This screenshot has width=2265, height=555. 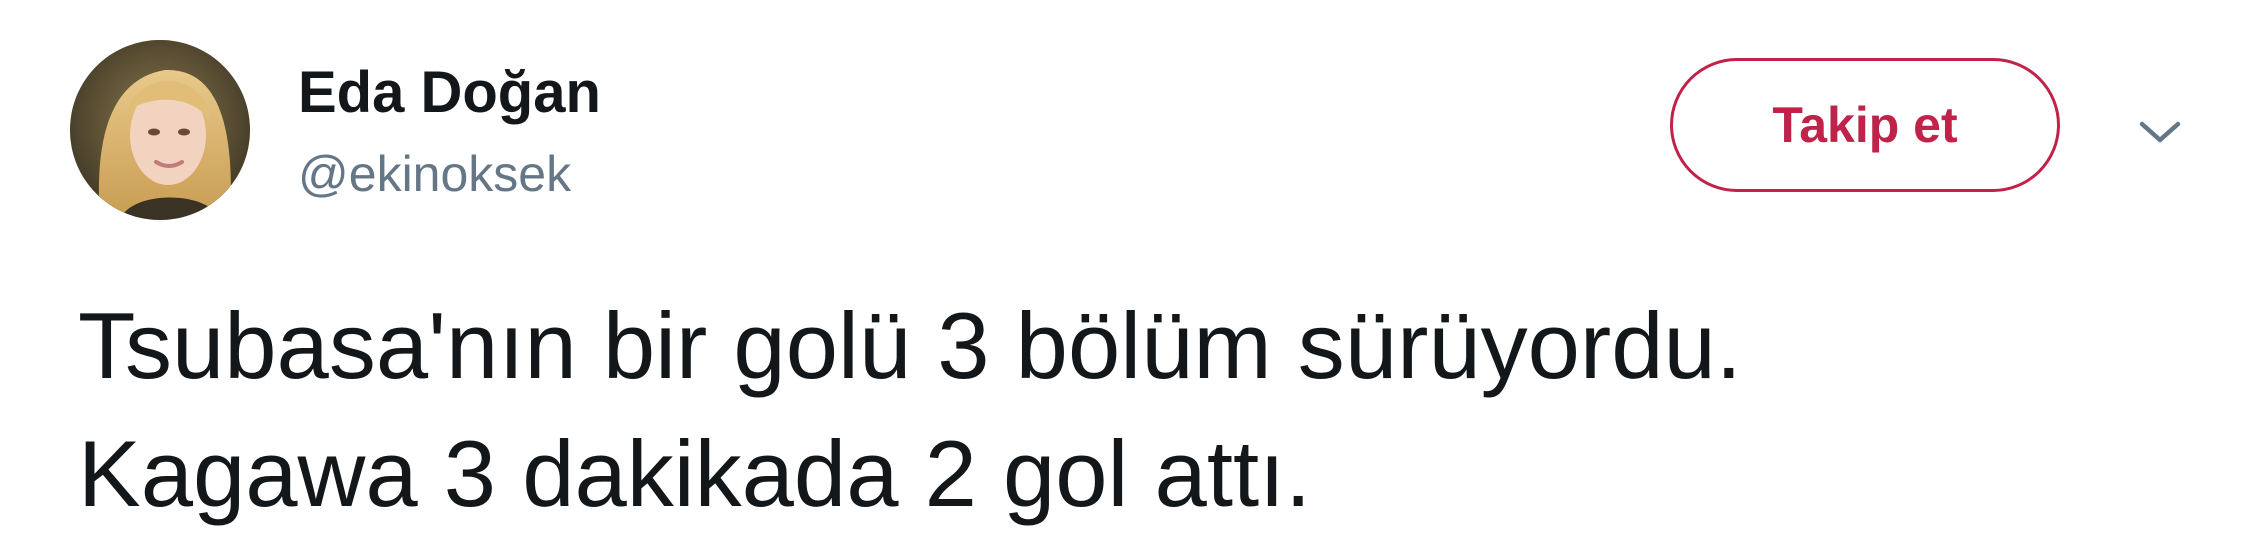 I want to click on author-handle: @ekinoksek, so click(x=434, y=174).